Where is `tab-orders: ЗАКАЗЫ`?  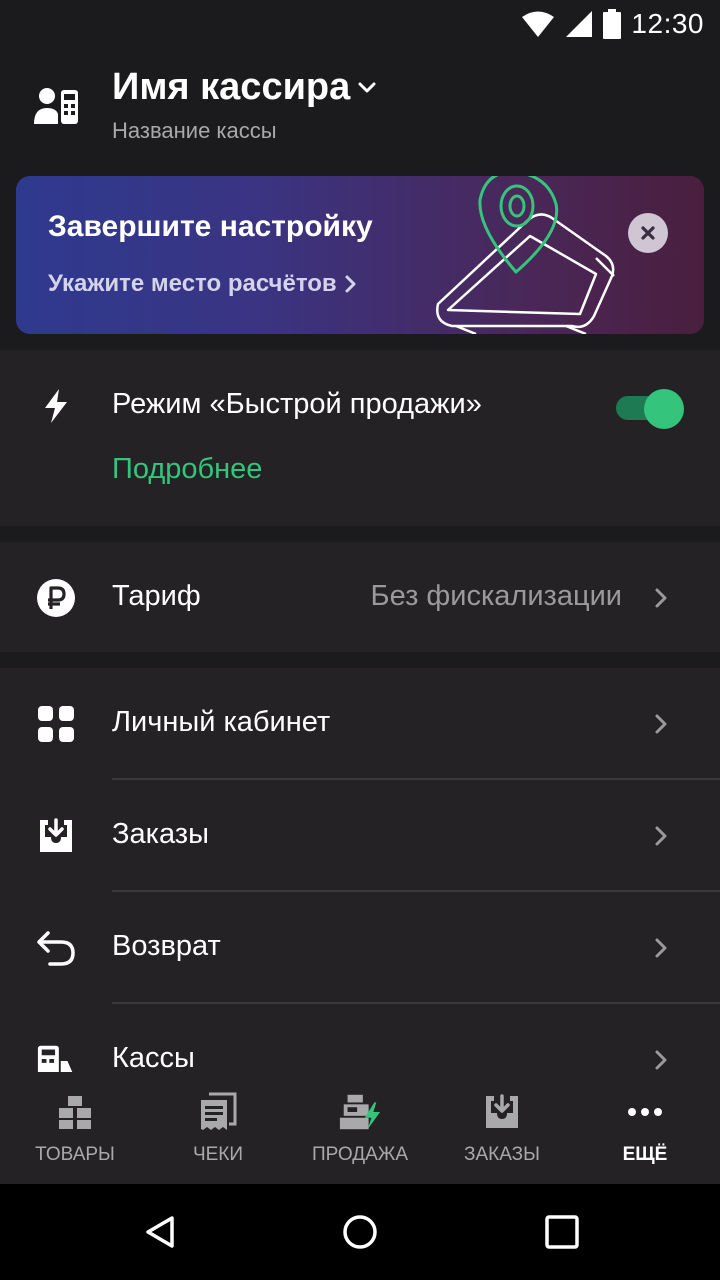
tab-orders: ЗАКАЗЫ is located at coordinates (502, 1128).